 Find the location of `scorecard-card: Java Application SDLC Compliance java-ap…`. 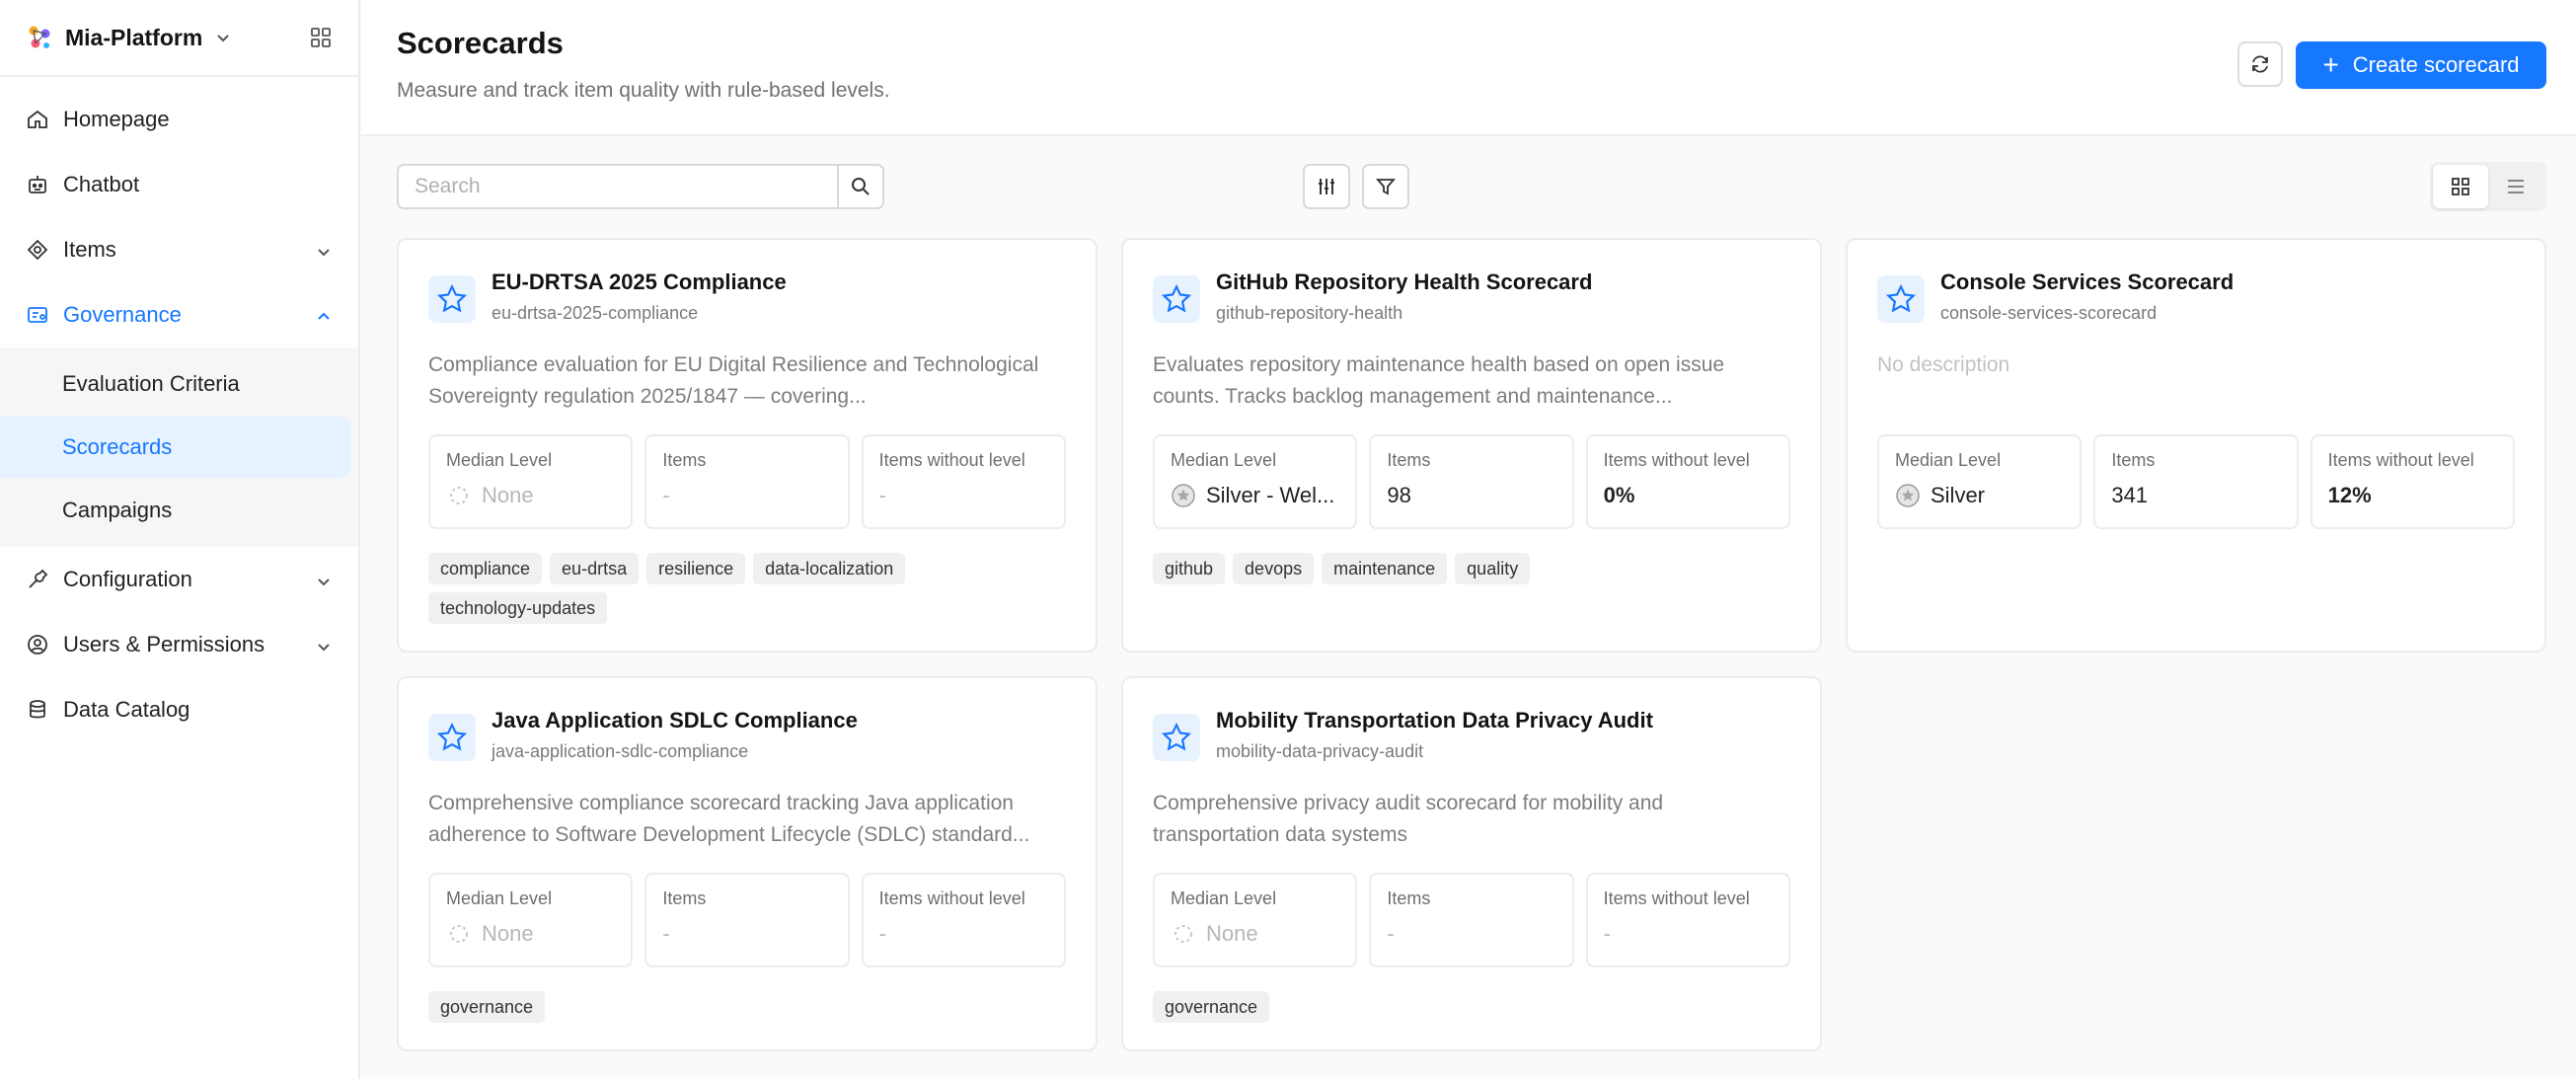

scorecard-card: Java Application SDLC Compliance java-ap… is located at coordinates (747, 864).